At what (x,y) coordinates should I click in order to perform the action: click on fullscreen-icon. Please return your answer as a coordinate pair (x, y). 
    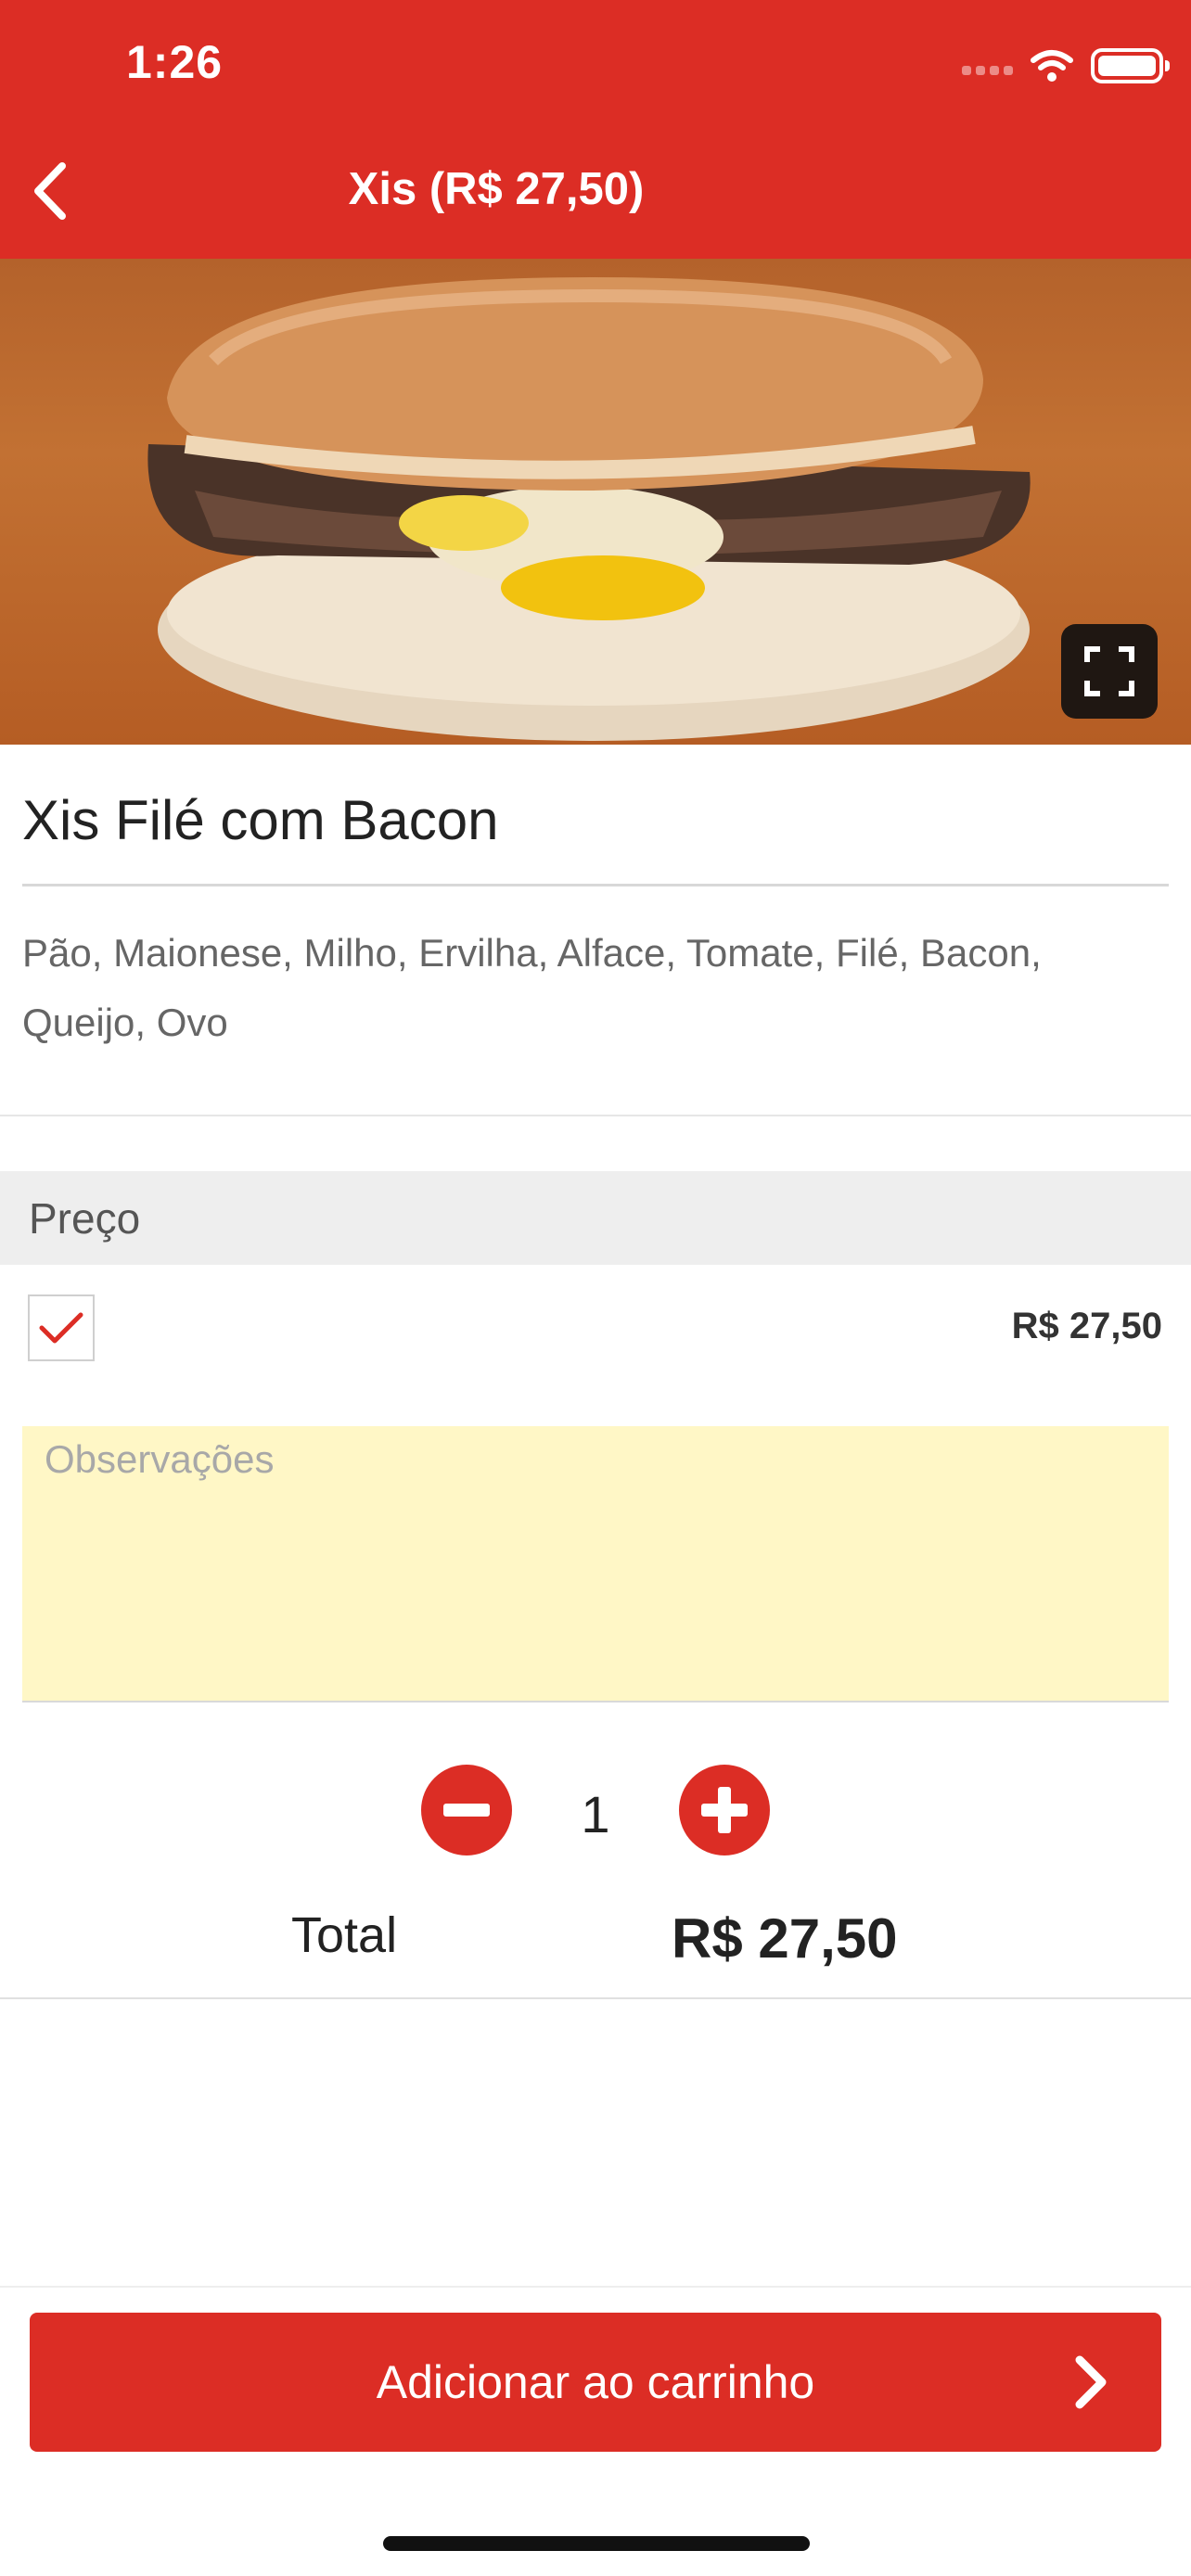
    Looking at the image, I should click on (1109, 671).